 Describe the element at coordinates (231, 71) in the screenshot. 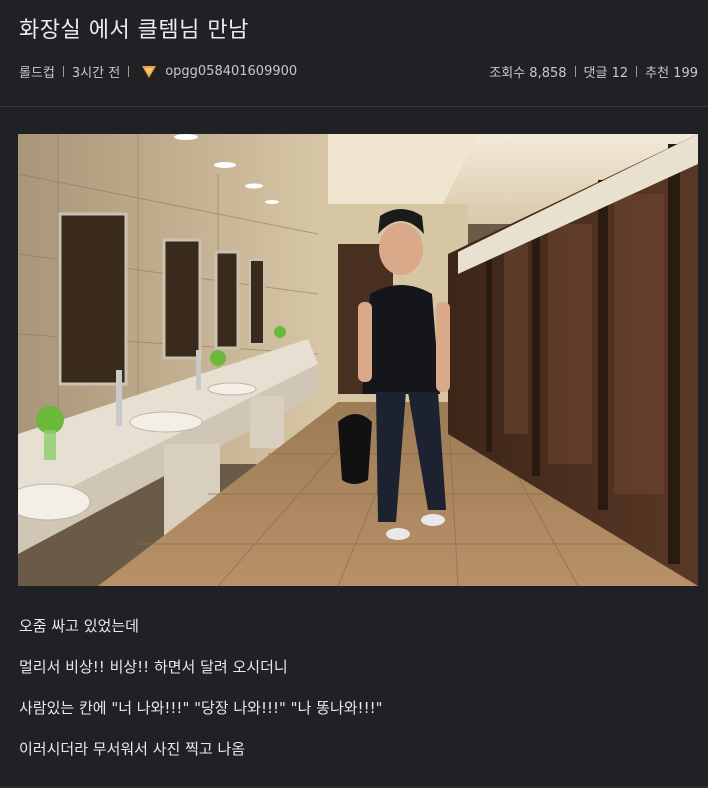

I see `author-link: opgg058401609900` at that location.